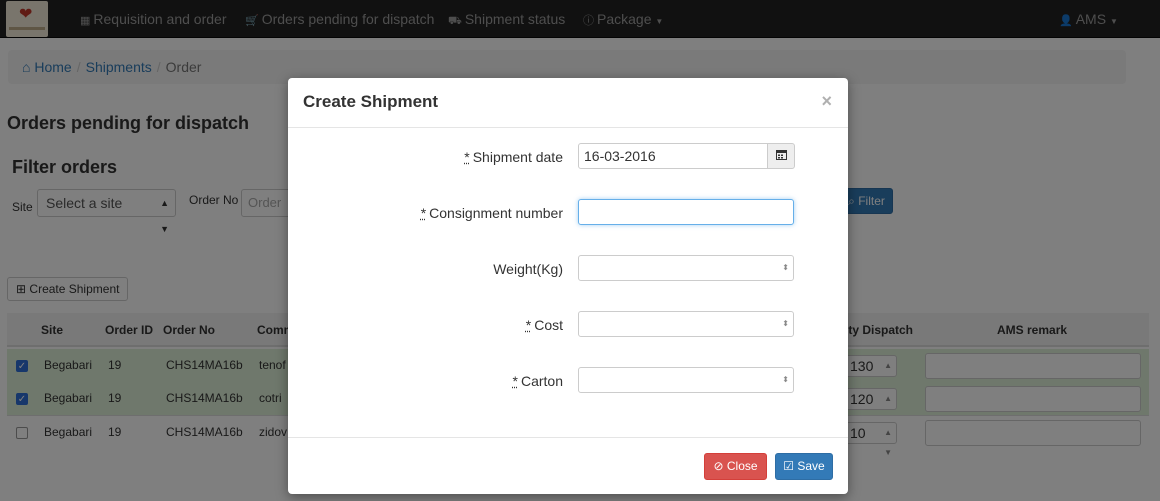 The image size is (1160, 501). Describe the element at coordinates (826, 101) in the screenshot. I see `close-icon: ×` at that location.